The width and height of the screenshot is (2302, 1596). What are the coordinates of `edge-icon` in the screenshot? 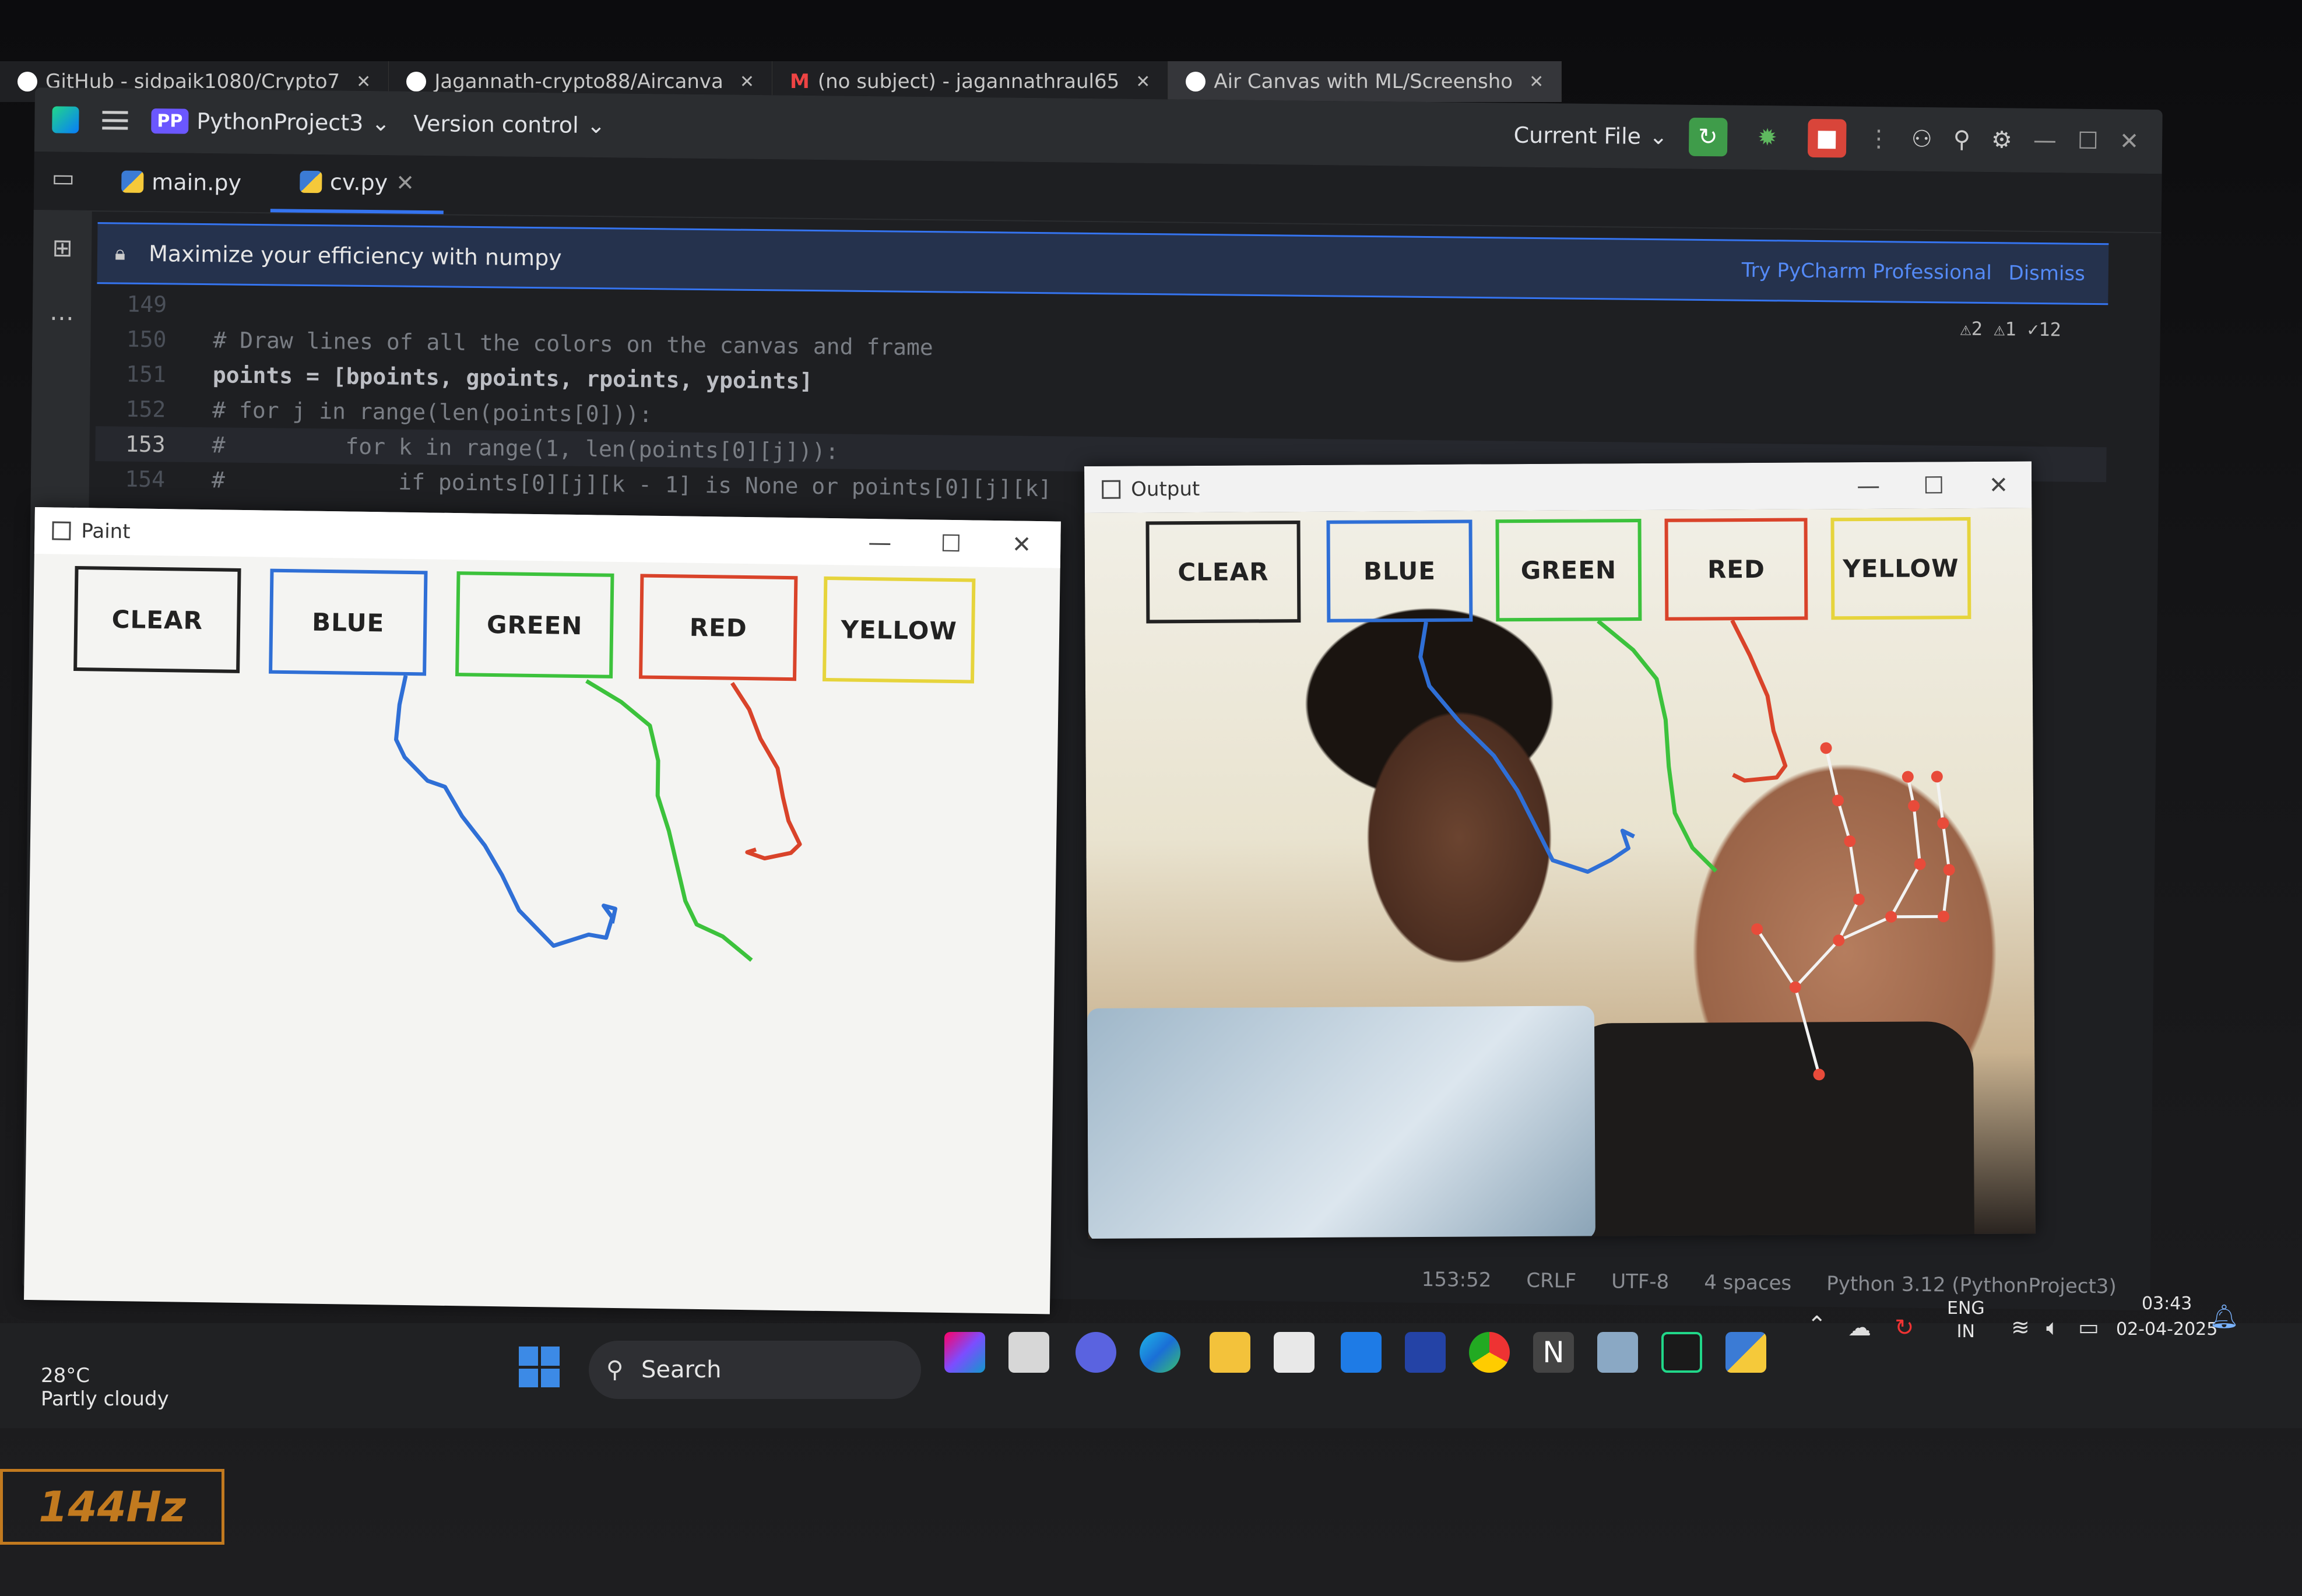 It's located at (1160, 1353).